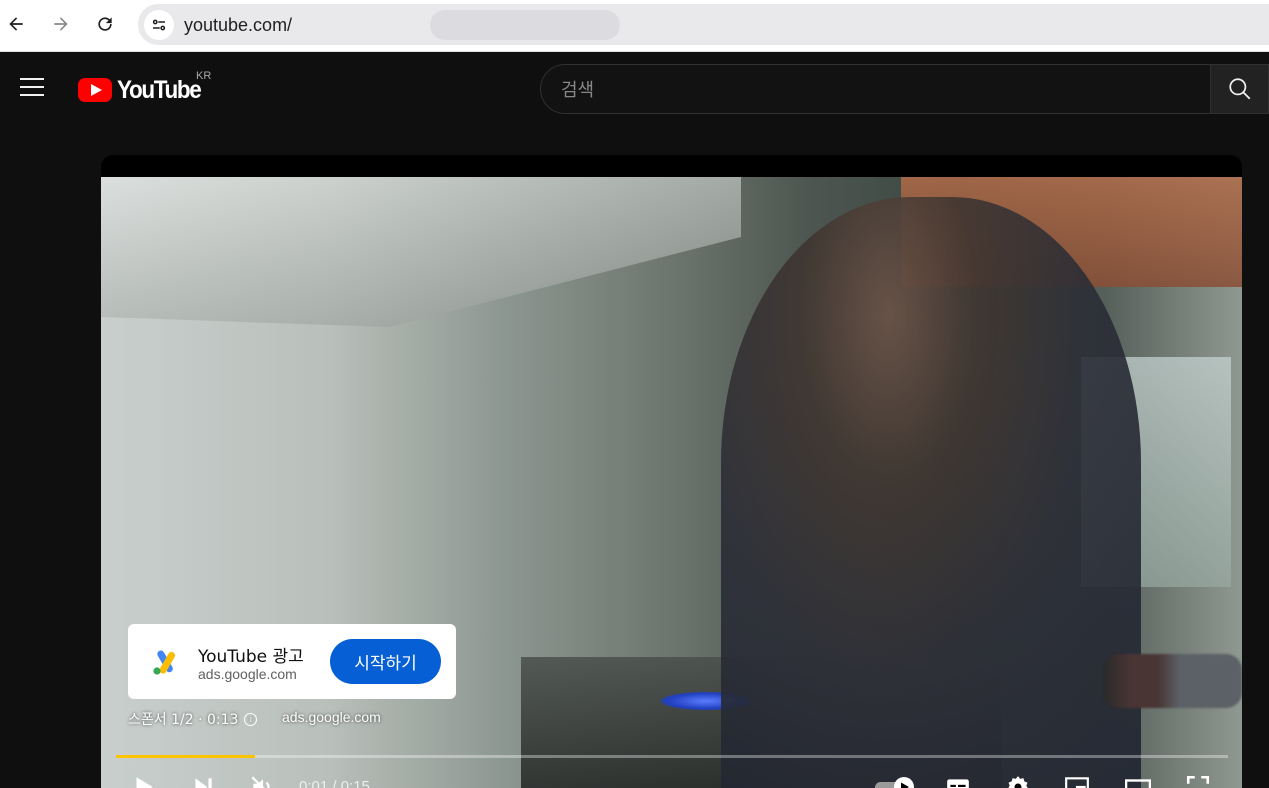 The height and width of the screenshot is (788, 1269). I want to click on address-bar: youtube.com/, so click(703, 24).